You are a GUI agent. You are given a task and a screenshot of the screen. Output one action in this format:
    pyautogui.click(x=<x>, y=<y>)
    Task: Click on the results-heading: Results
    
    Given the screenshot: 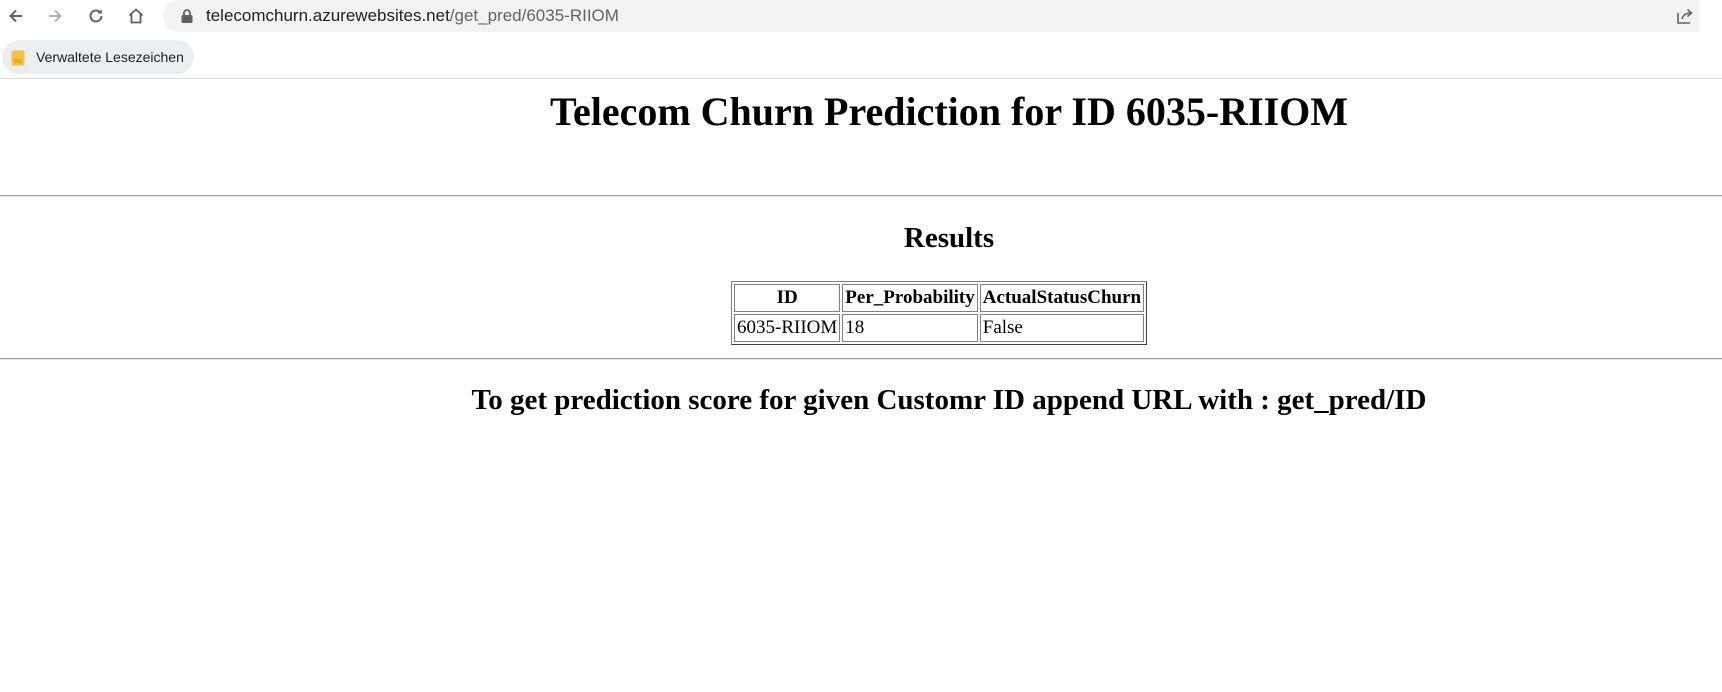 What is the action you would take?
    pyautogui.click(x=949, y=238)
    